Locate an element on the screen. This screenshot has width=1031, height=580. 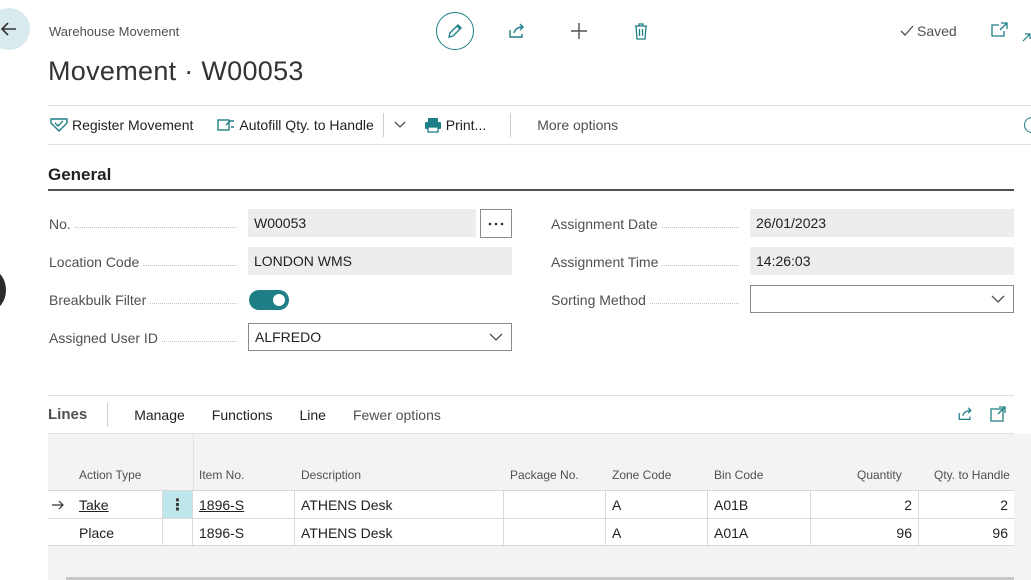
row-actions-button: ⋮ is located at coordinates (178, 504).